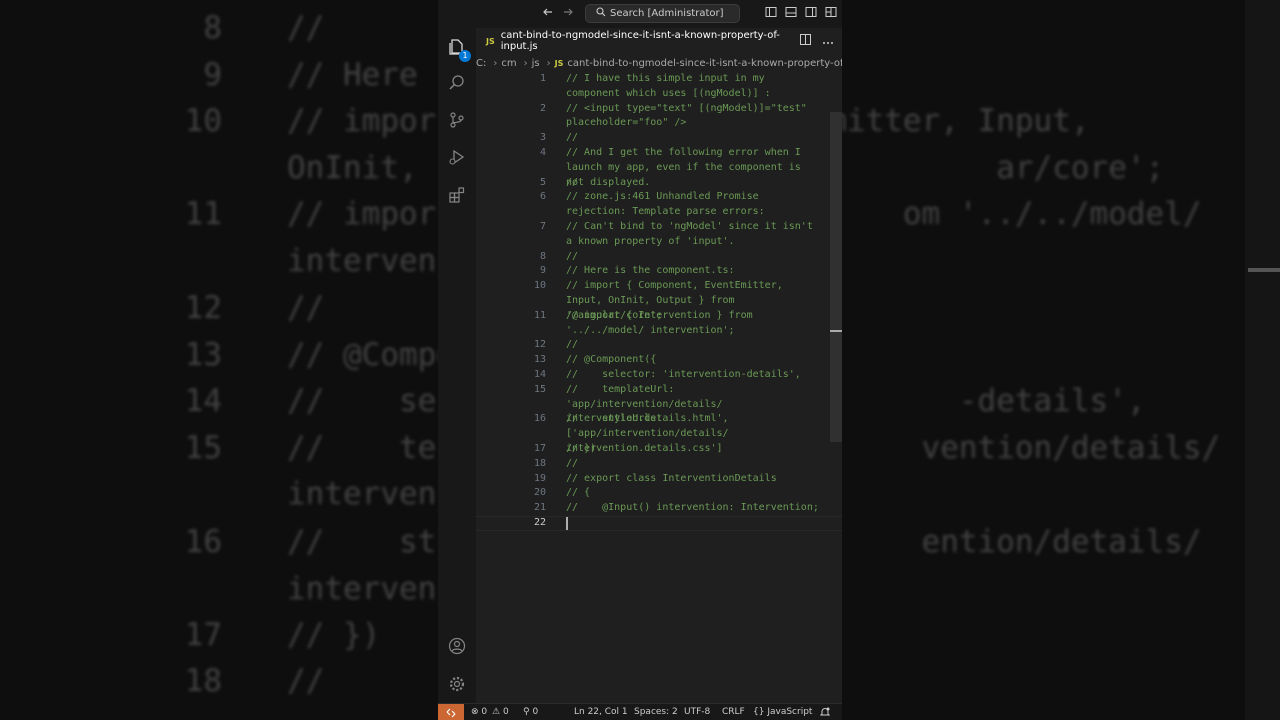 This screenshot has width=1280, height=720. Describe the element at coordinates (465, 56) in the screenshot. I see `explorer-badge: 1` at that location.